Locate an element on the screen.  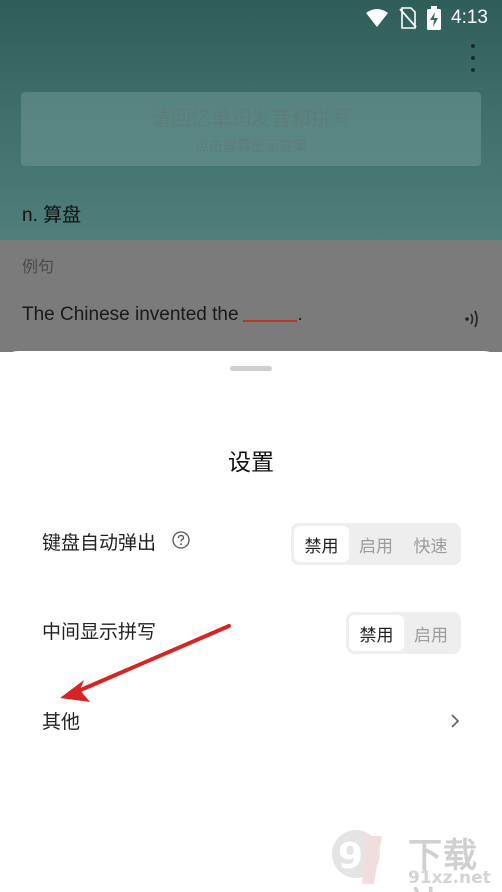
keyboard-option-enable: 启用 is located at coordinates (376, 544).